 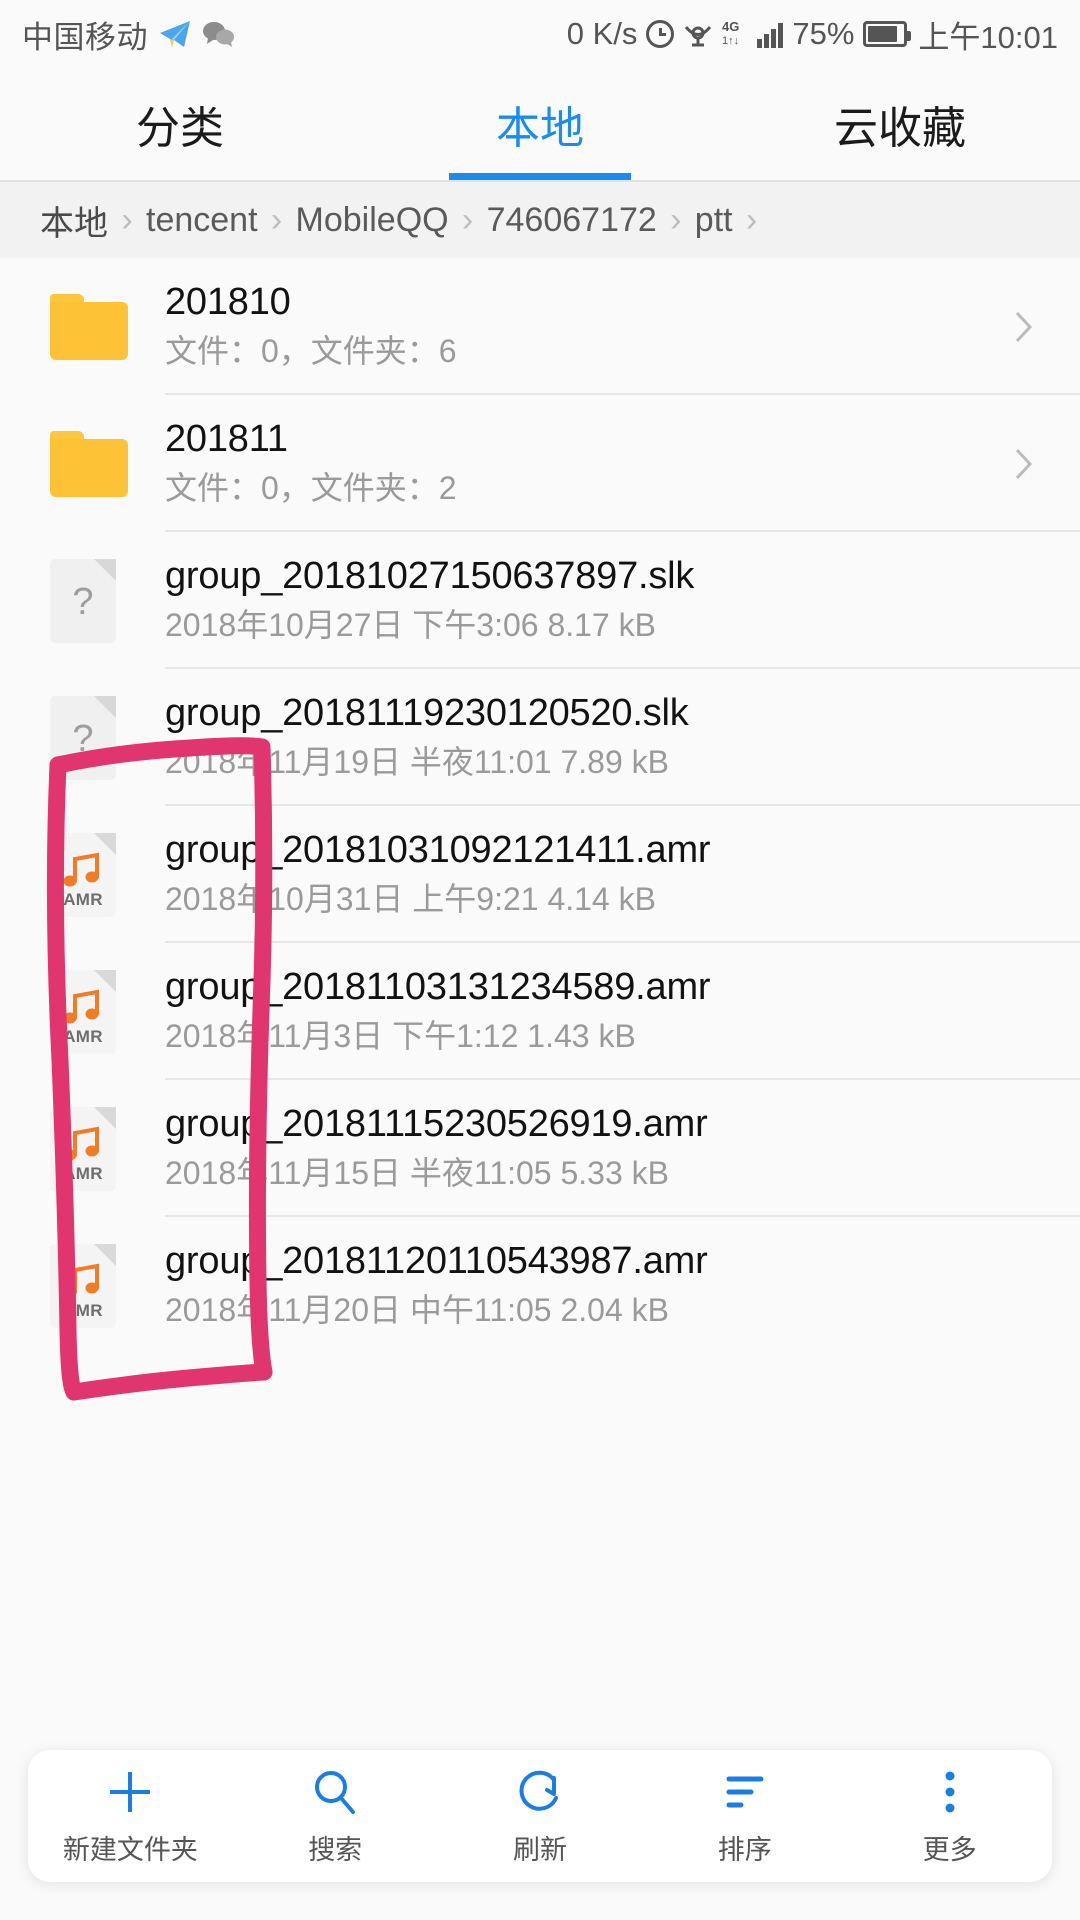 What do you see at coordinates (311, 351) in the screenshot?
I see `file-meta: 文件：0，文件夹：6` at bounding box center [311, 351].